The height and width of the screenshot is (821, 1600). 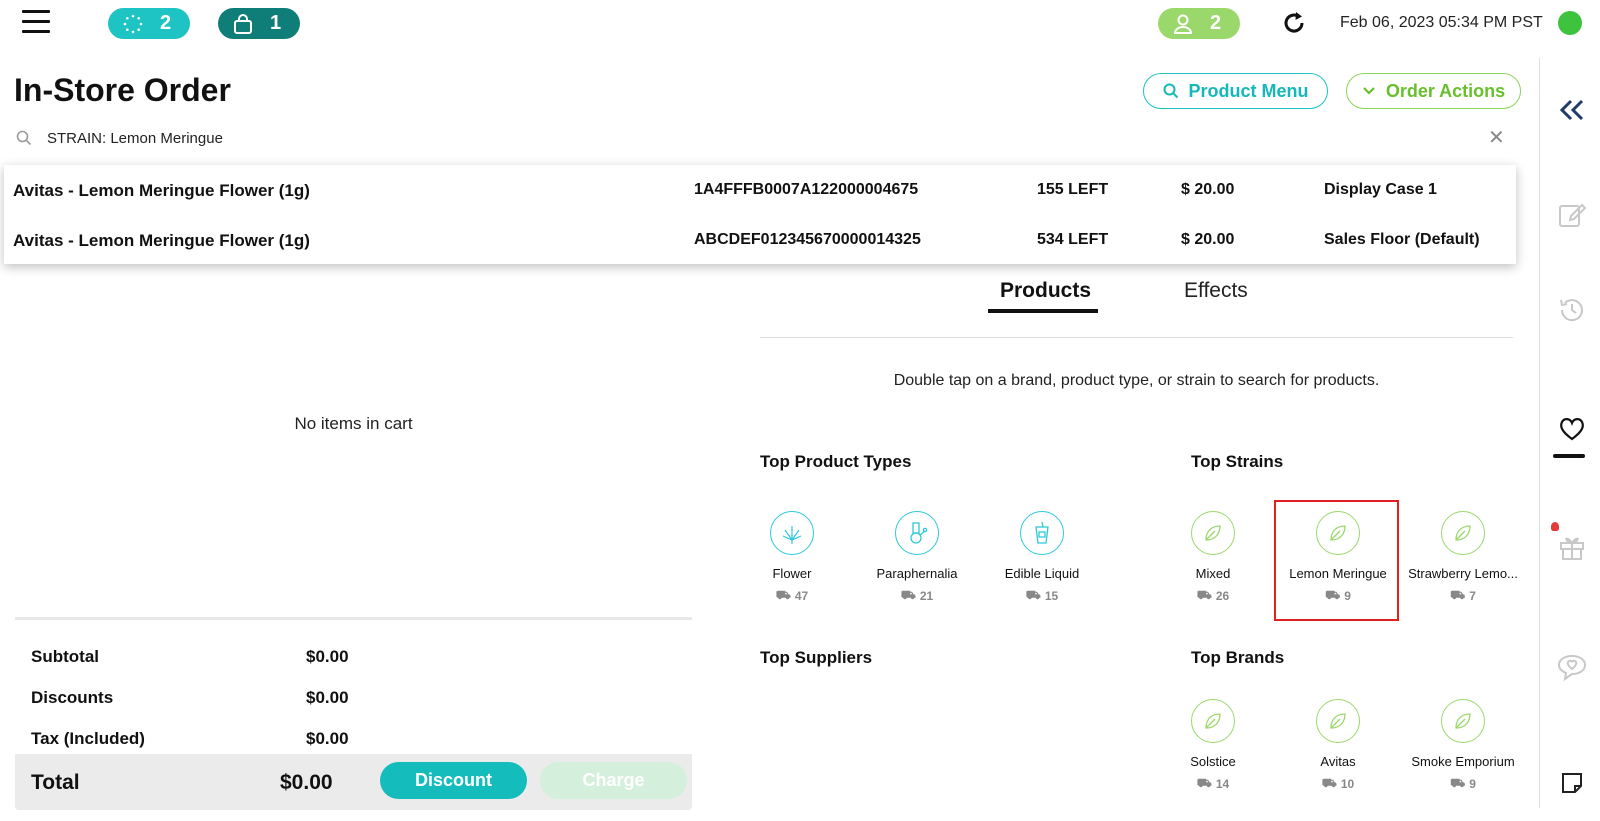 What do you see at coordinates (917, 561) in the screenshot?
I see `product-type-tile-paraphernalia: Paraphernalia ⛟ 21` at bounding box center [917, 561].